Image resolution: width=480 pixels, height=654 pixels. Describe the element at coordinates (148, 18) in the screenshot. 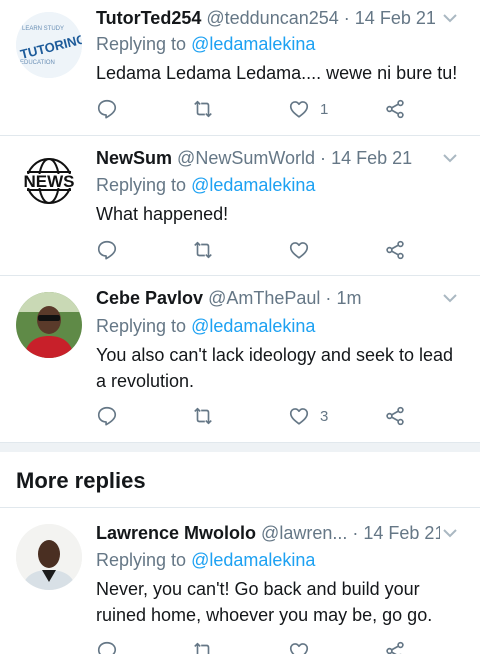

I see `display-name: TutorTed254` at that location.